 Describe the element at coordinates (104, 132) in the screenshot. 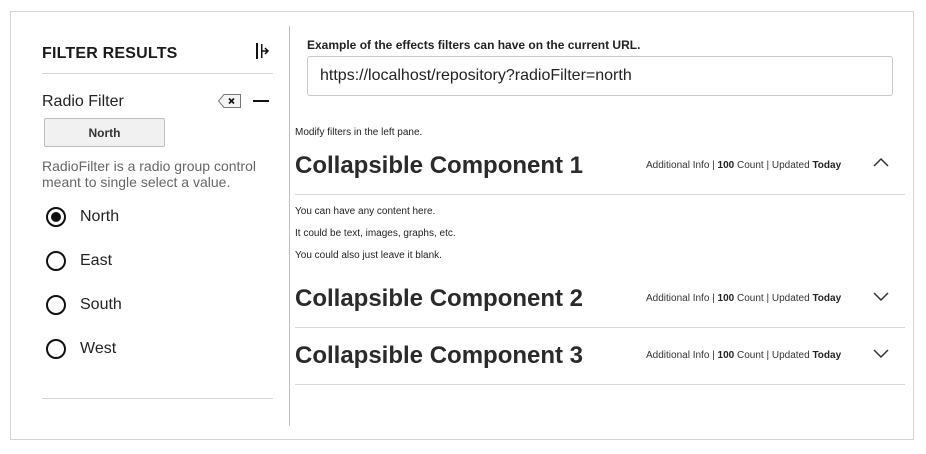

I see `selected-filter-chip: North` at that location.